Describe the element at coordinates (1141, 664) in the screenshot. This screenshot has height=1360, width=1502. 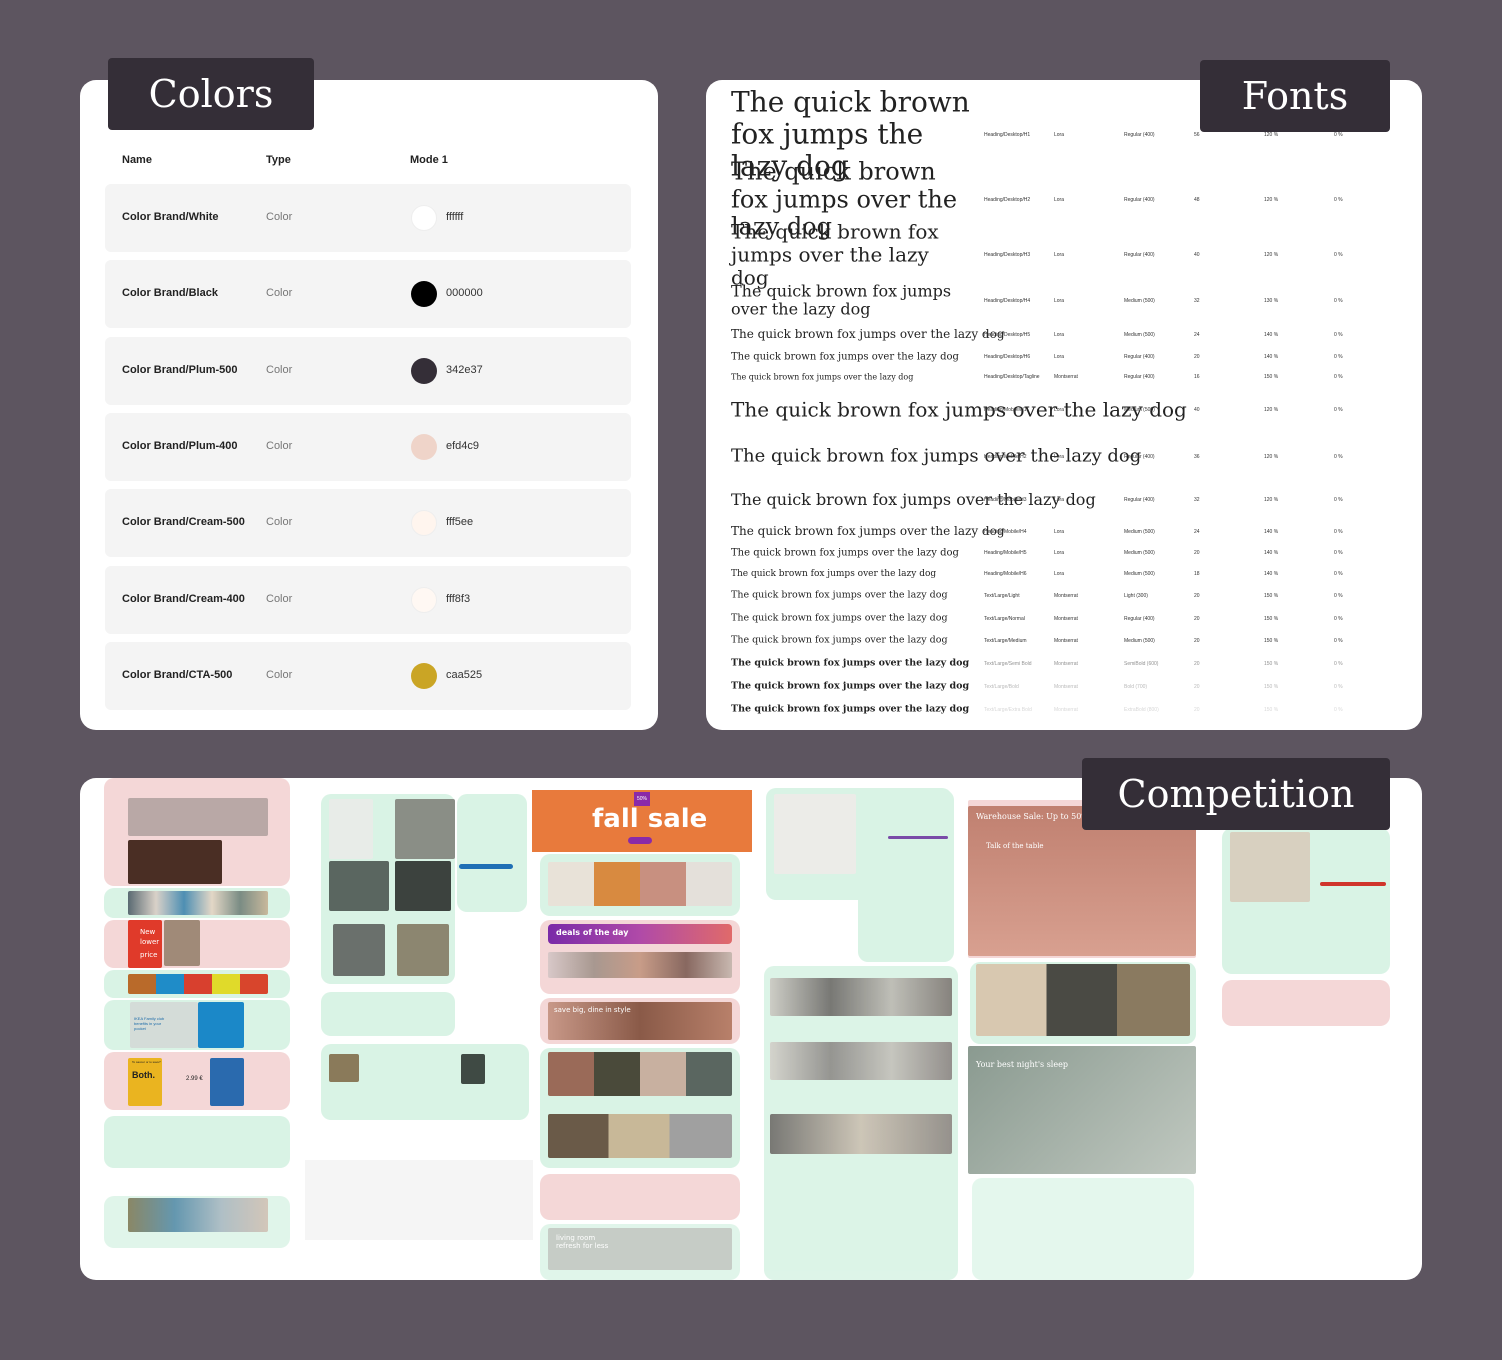
I see `font-weight: SemiBold (600)` at that location.